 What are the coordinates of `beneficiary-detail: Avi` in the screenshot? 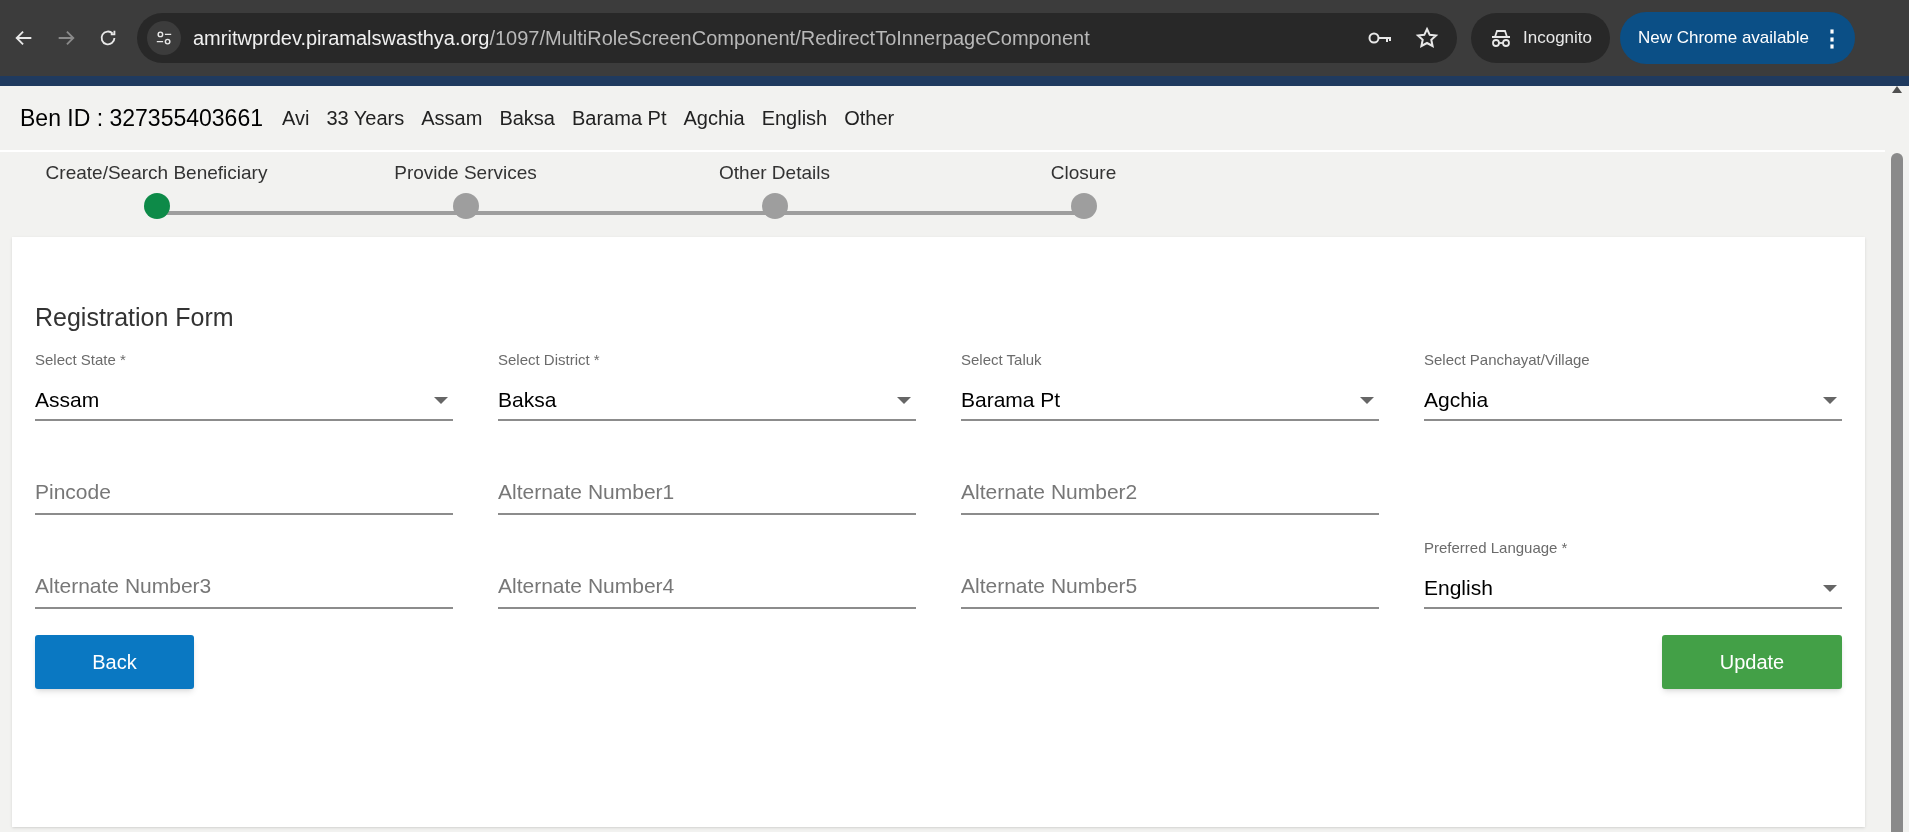 It's located at (296, 118).